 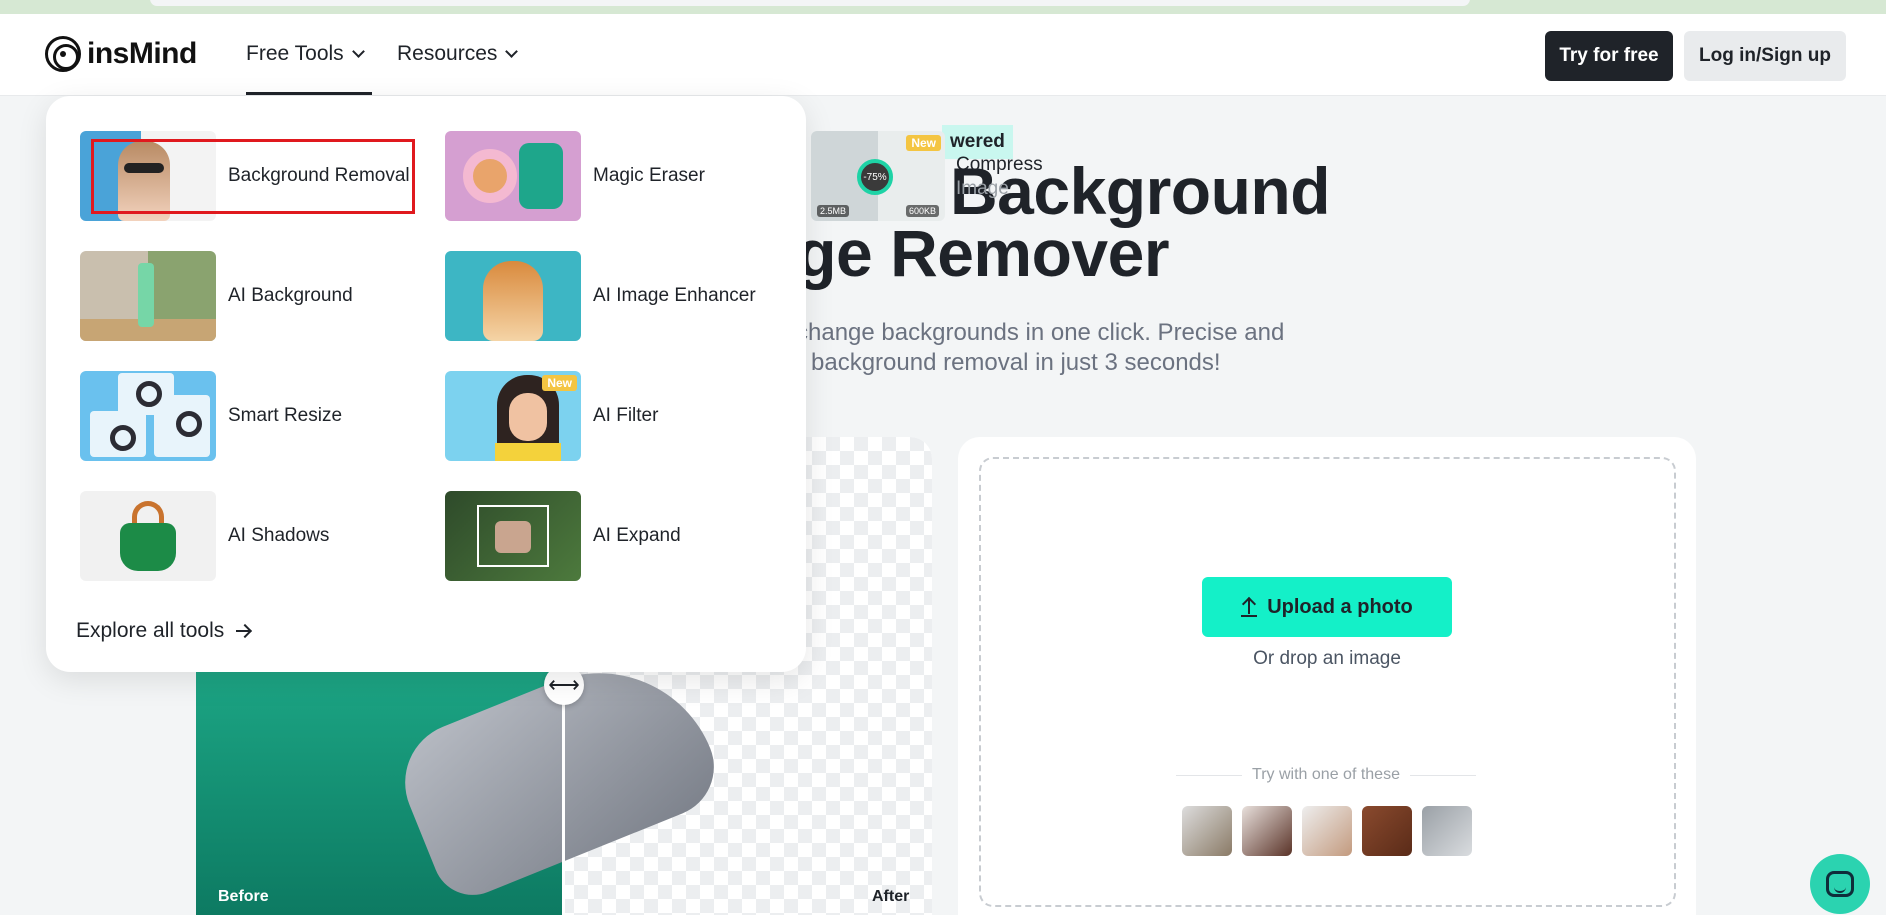 I want to click on tool-smart-resize: Smart Resize, so click(x=211, y=416).